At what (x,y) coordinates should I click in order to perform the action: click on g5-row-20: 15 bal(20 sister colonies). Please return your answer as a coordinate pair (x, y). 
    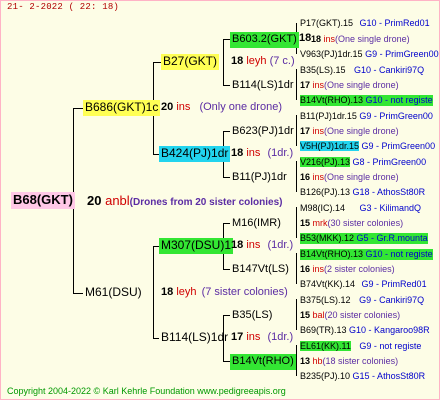
    Looking at the image, I should click on (350, 315).